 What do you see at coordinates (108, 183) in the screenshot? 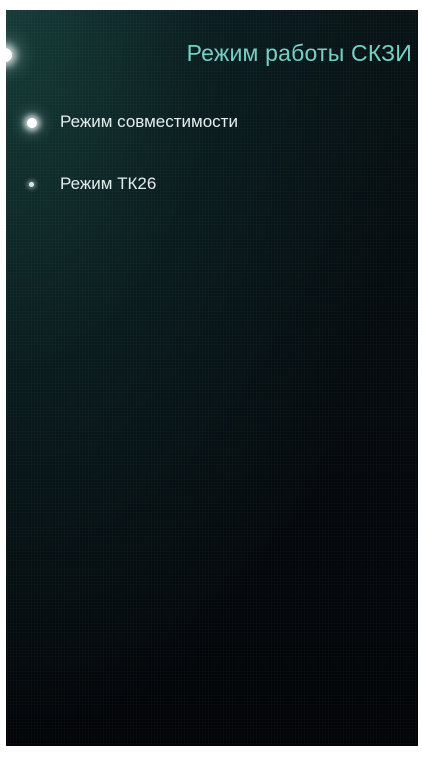
I see `option-label: Режим ТК26` at bounding box center [108, 183].